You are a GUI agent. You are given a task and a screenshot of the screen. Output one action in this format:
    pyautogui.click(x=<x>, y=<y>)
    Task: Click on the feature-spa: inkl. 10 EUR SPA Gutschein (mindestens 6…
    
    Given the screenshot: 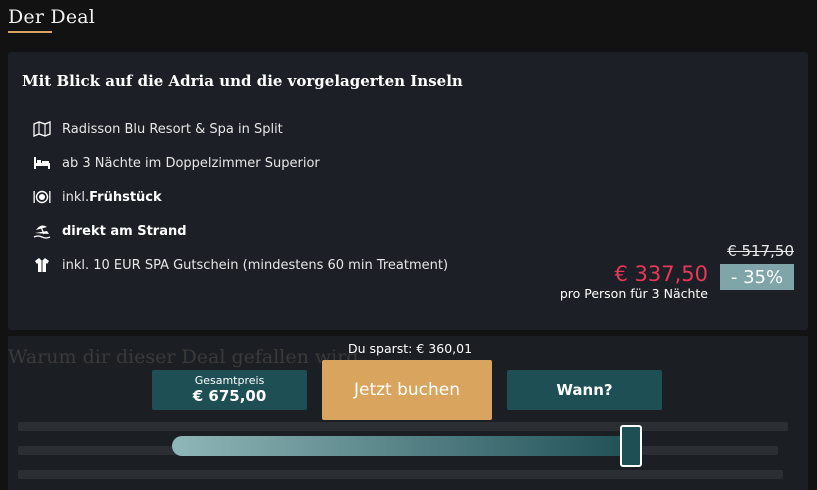 What is the action you would take?
    pyautogui.click(x=240, y=265)
    